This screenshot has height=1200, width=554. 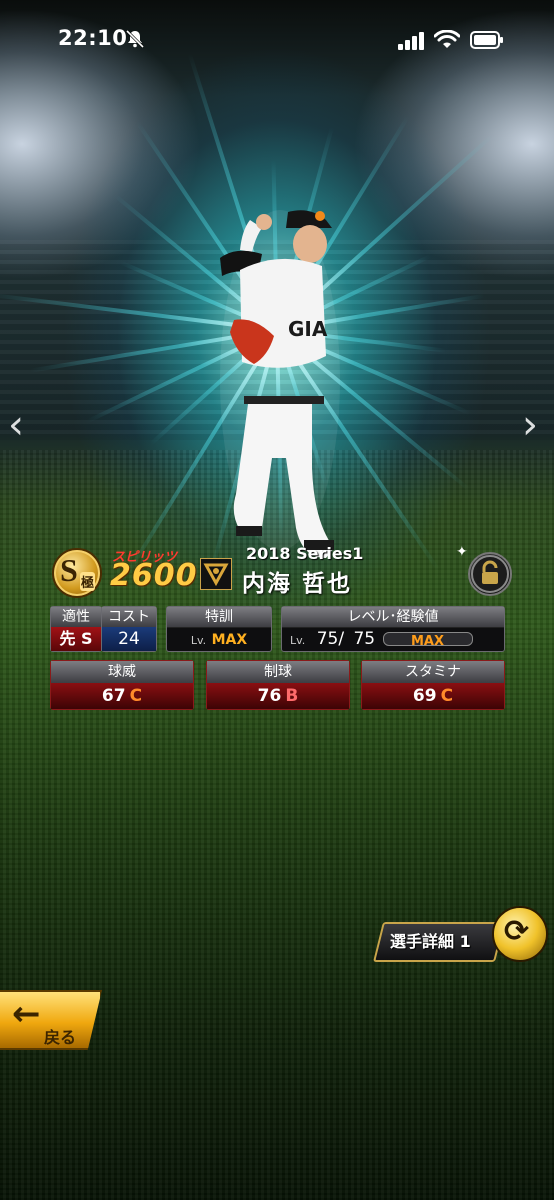 I want to click on training-panel: 特訓 Lv. MAX, so click(x=219, y=629).